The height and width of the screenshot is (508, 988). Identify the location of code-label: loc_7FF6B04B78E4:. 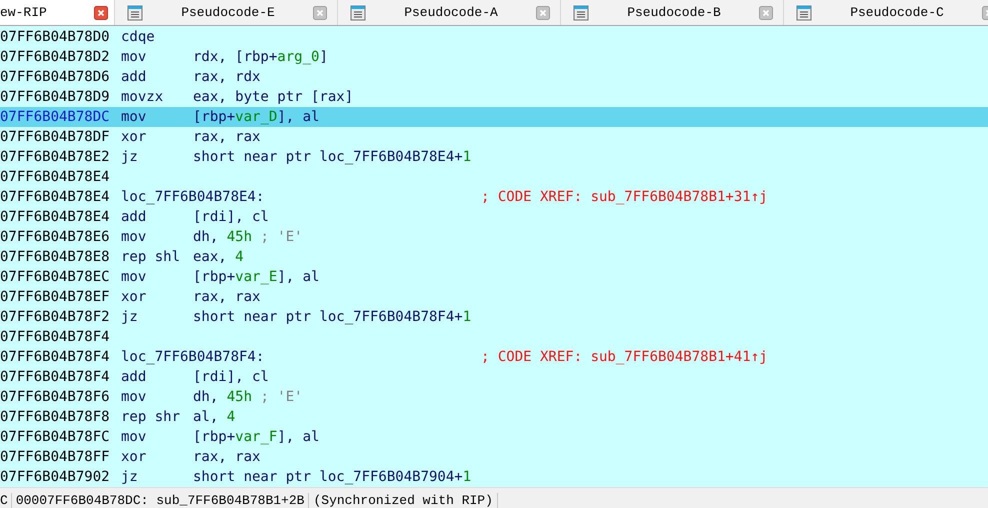
(193, 197).